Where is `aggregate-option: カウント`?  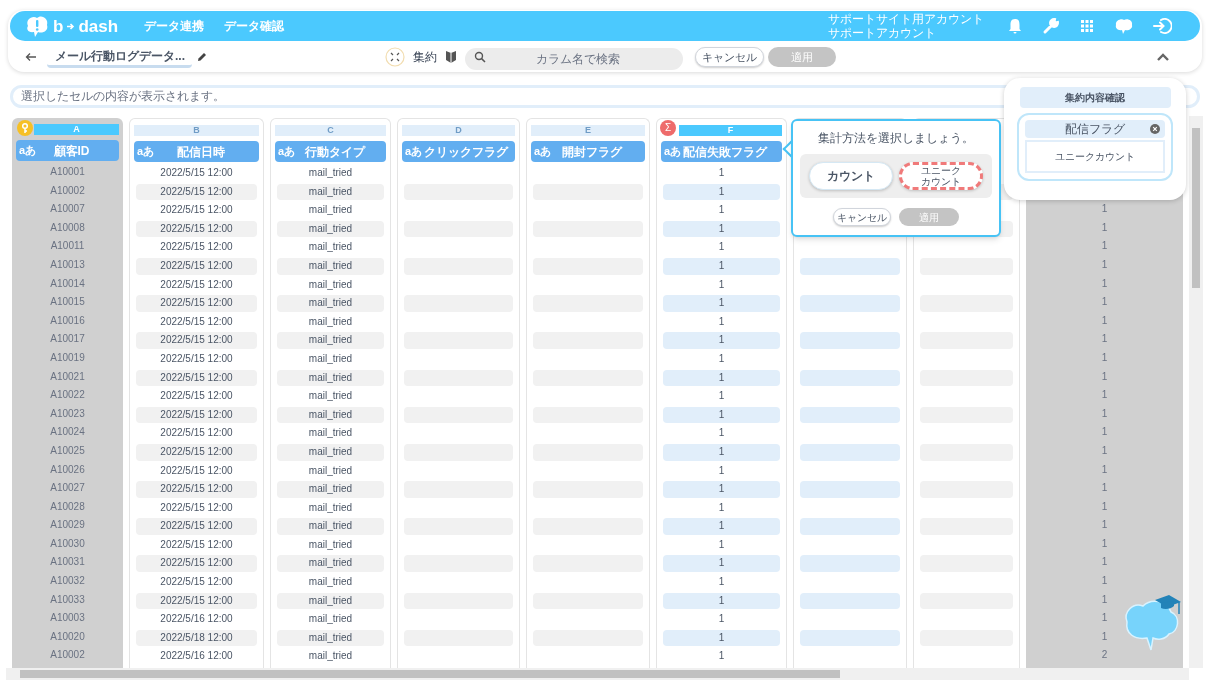 aggregate-option: カウント is located at coordinates (851, 176).